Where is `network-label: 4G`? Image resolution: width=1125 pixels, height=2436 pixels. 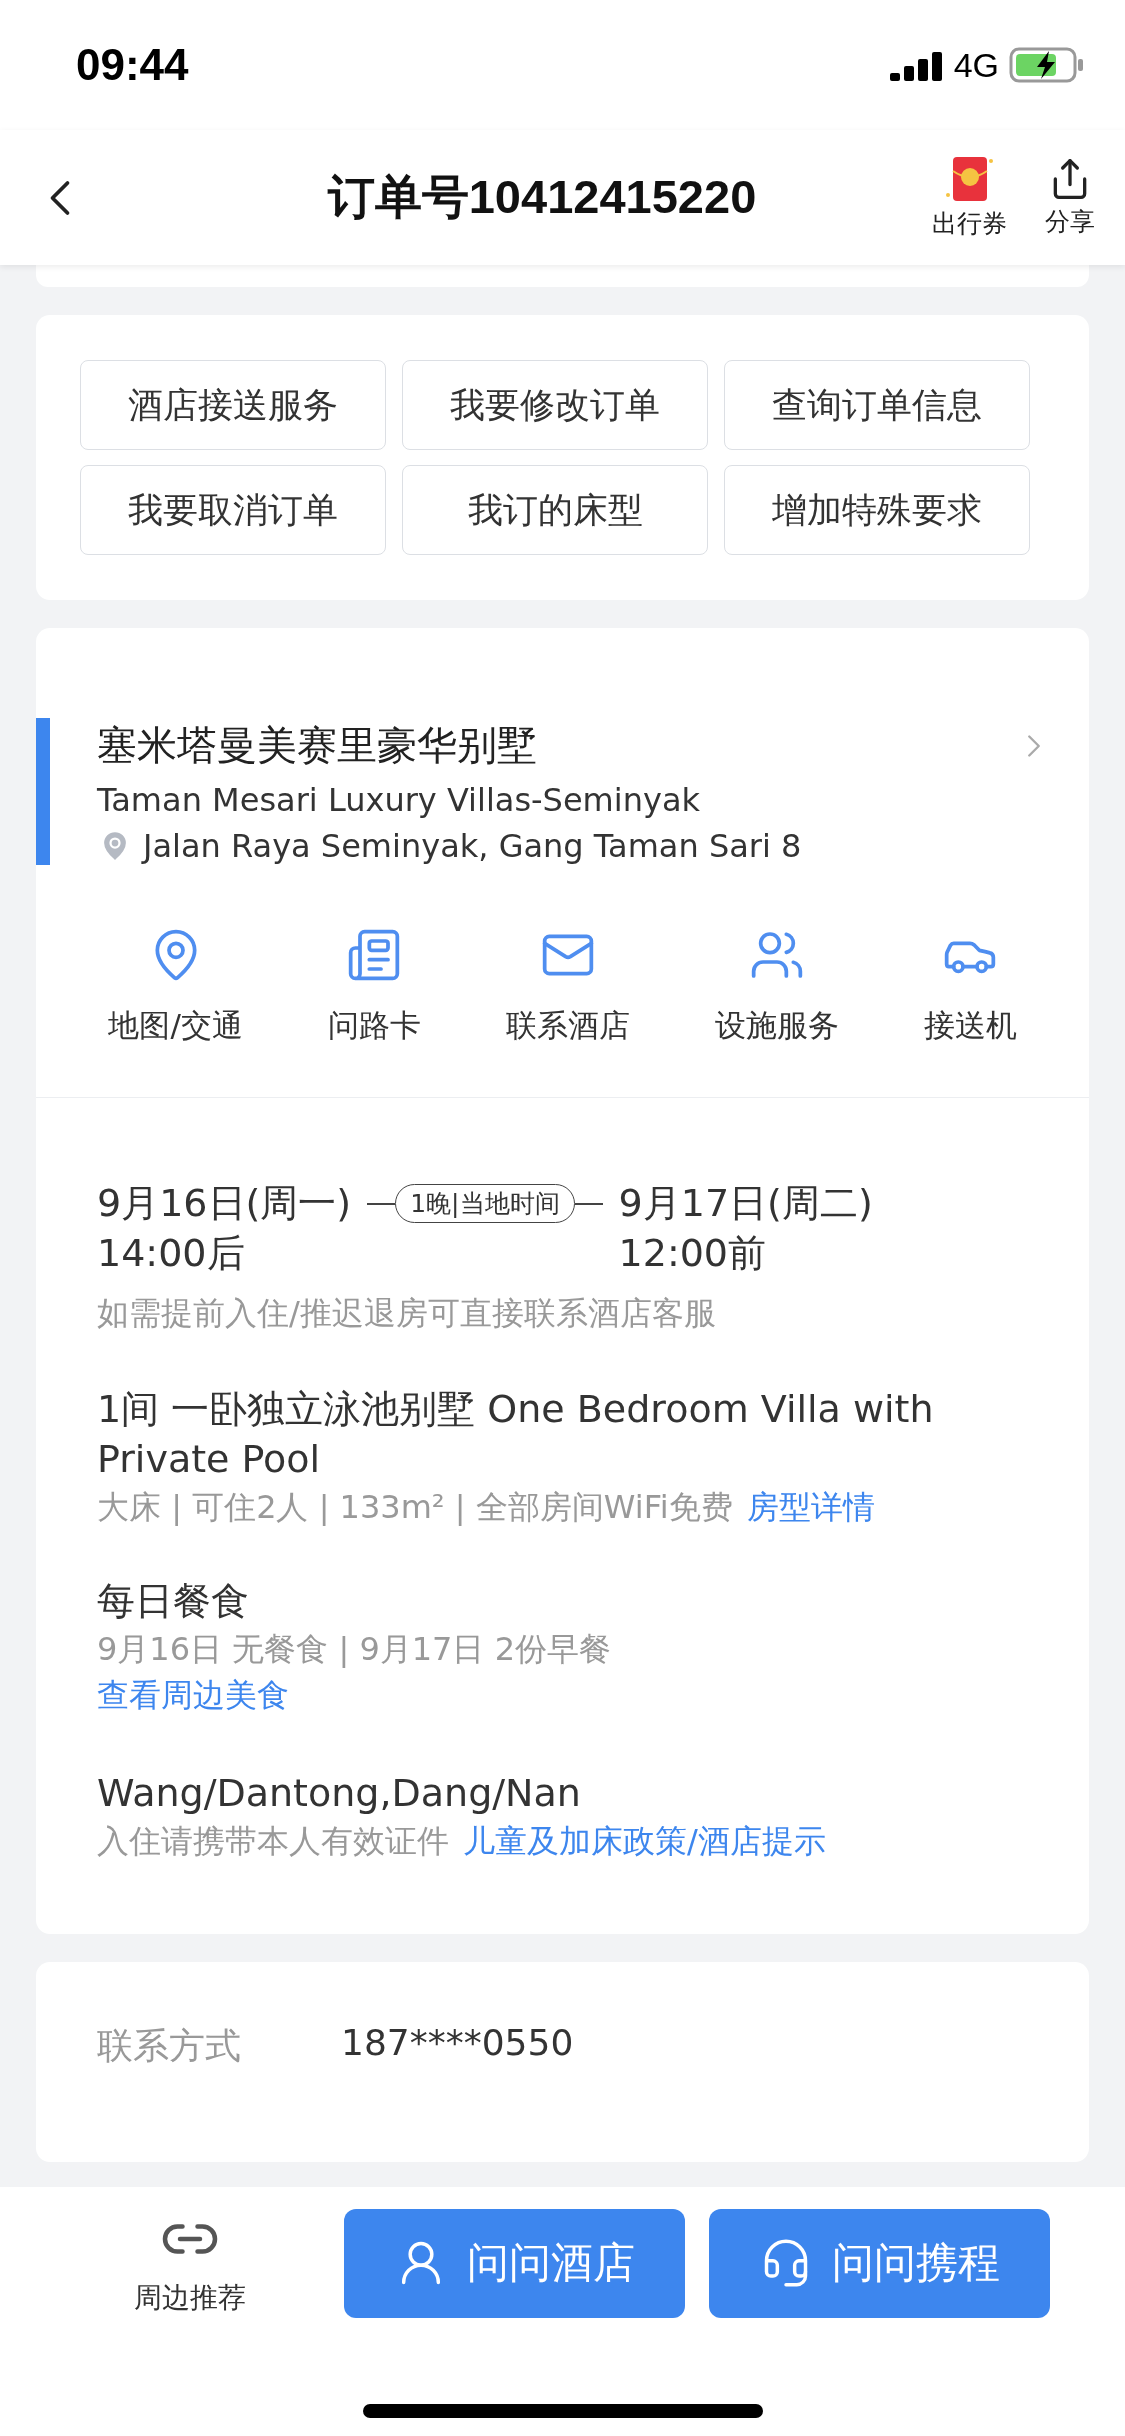
network-label: 4G is located at coordinates (976, 65).